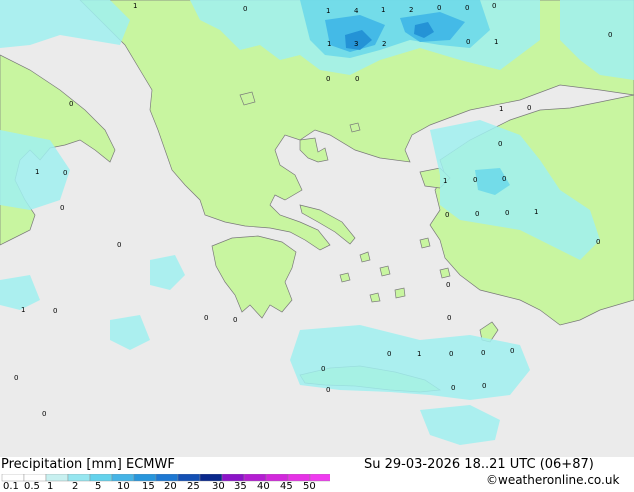 The image size is (634, 492). What do you see at coordinates (218, 486) in the screenshot?
I see `scale-tick-label: 30` at bounding box center [218, 486].